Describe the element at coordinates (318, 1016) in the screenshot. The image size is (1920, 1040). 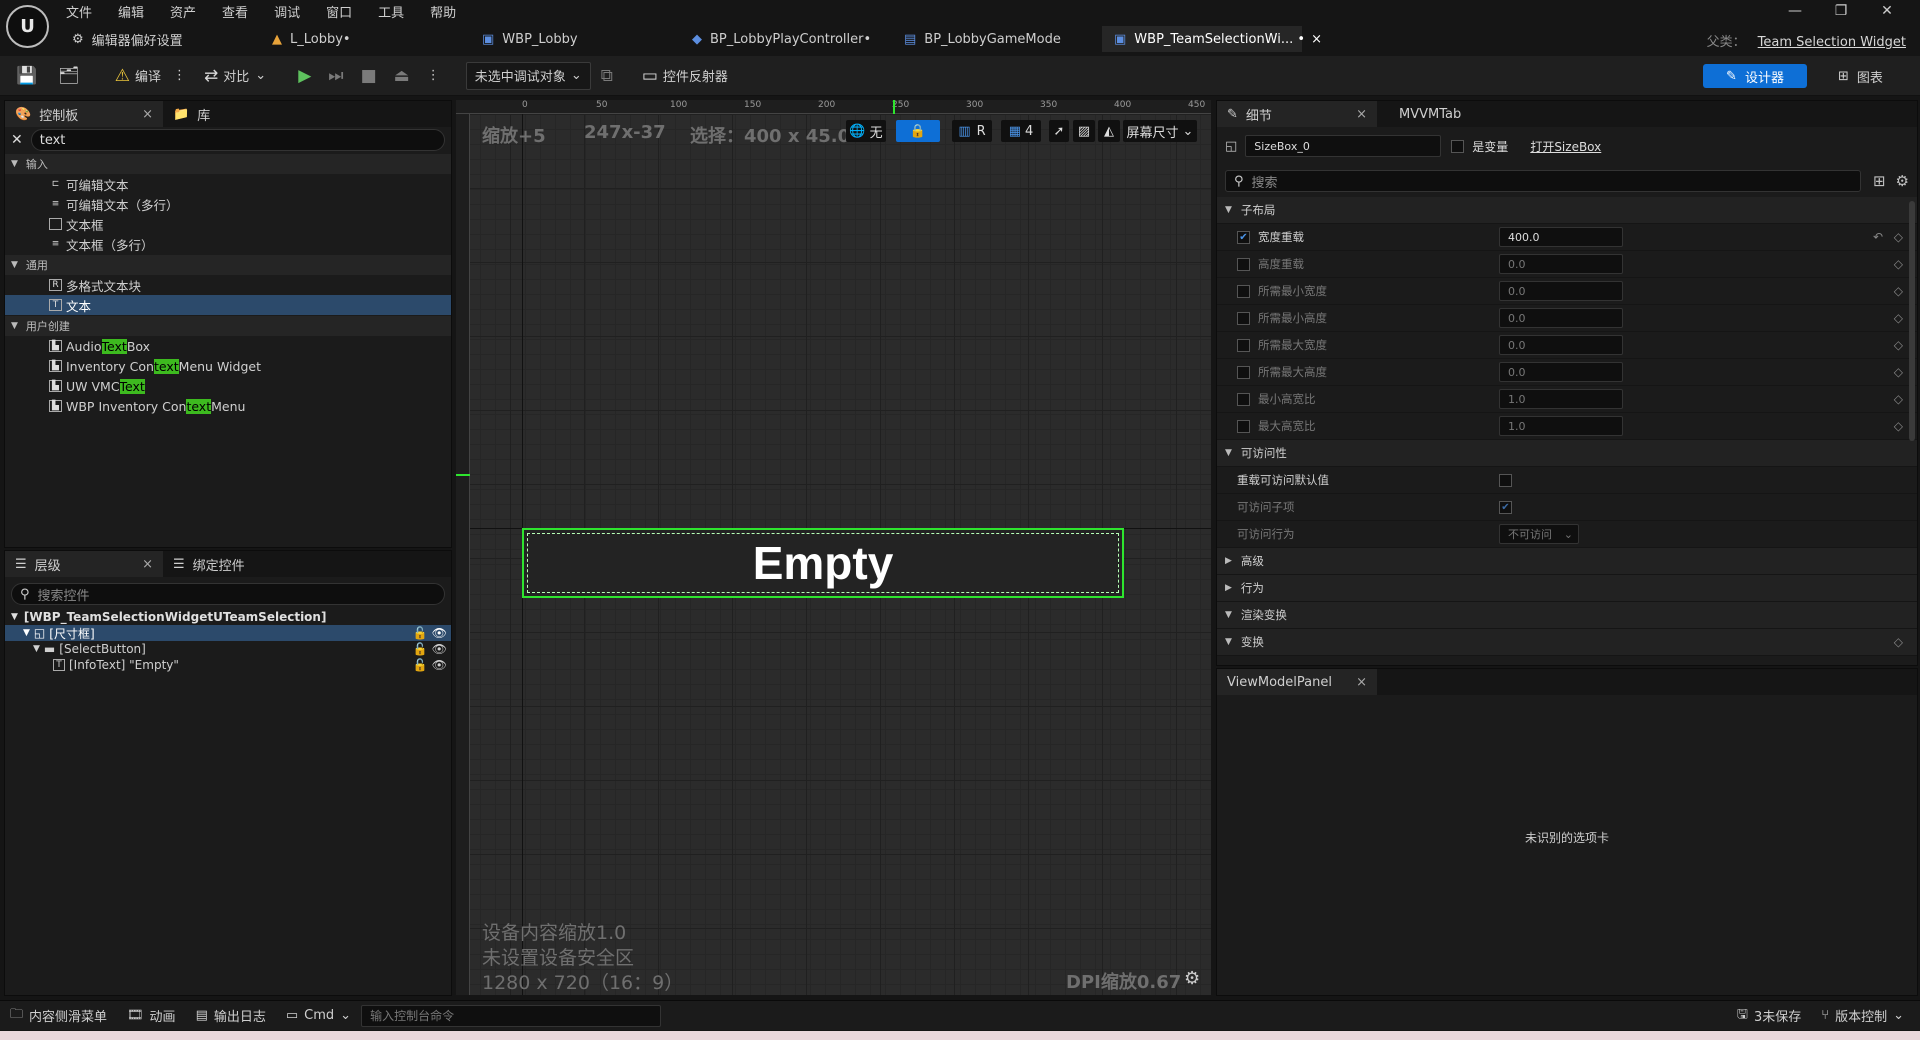
I see `cmd-dropdown: ▭ Cmd ⌄` at that location.